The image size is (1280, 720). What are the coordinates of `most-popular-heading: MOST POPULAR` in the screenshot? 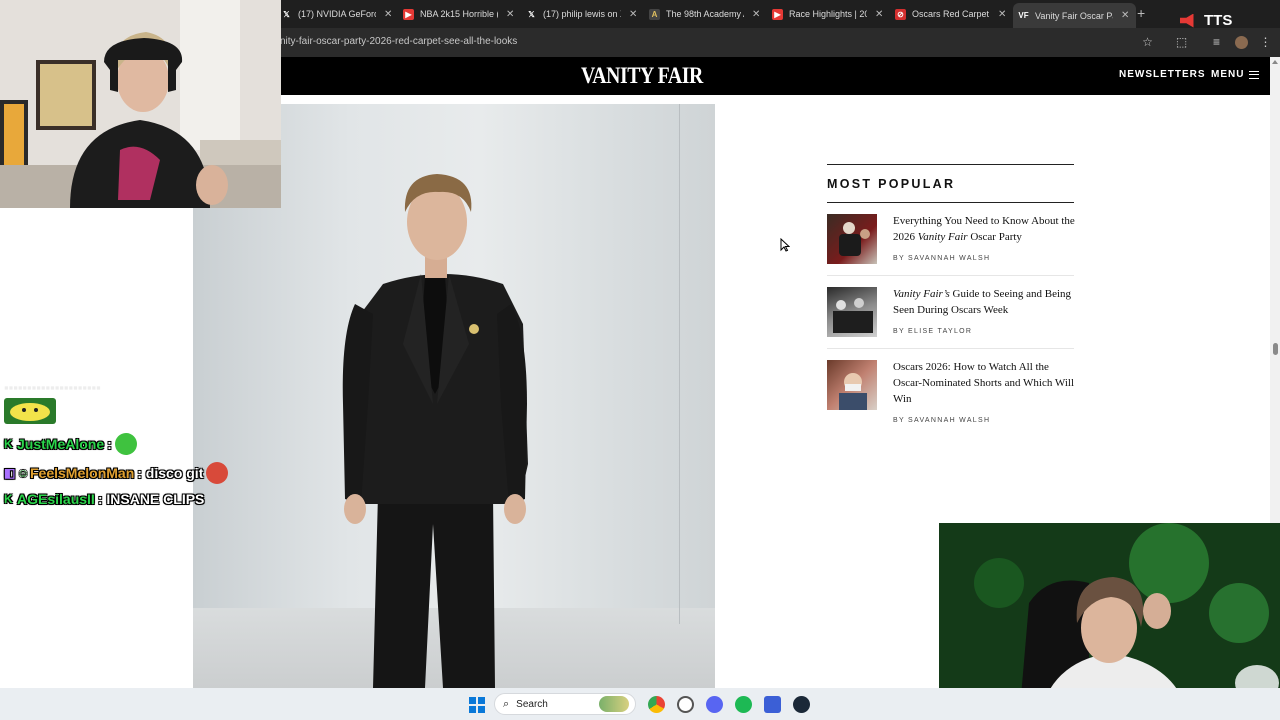 It's located at (950, 184).